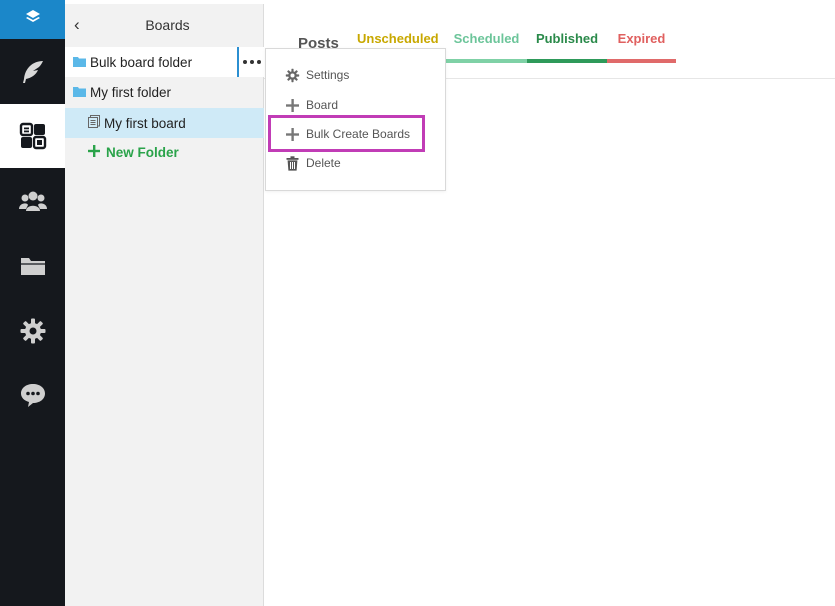 The width and height of the screenshot is (835, 606). I want to click on rail-item-chat, so click(32, 395).